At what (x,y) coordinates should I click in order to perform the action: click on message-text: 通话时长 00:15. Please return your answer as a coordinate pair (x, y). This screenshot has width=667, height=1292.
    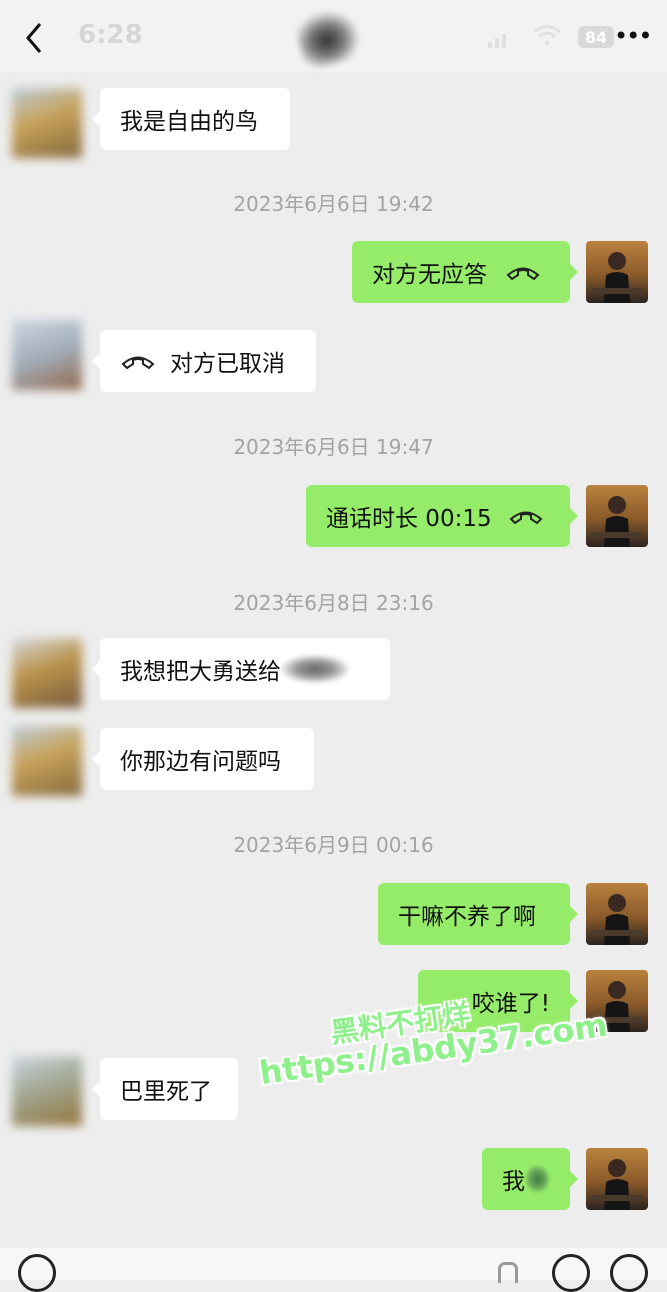
    Looking at the image, I should click on (409, 519).